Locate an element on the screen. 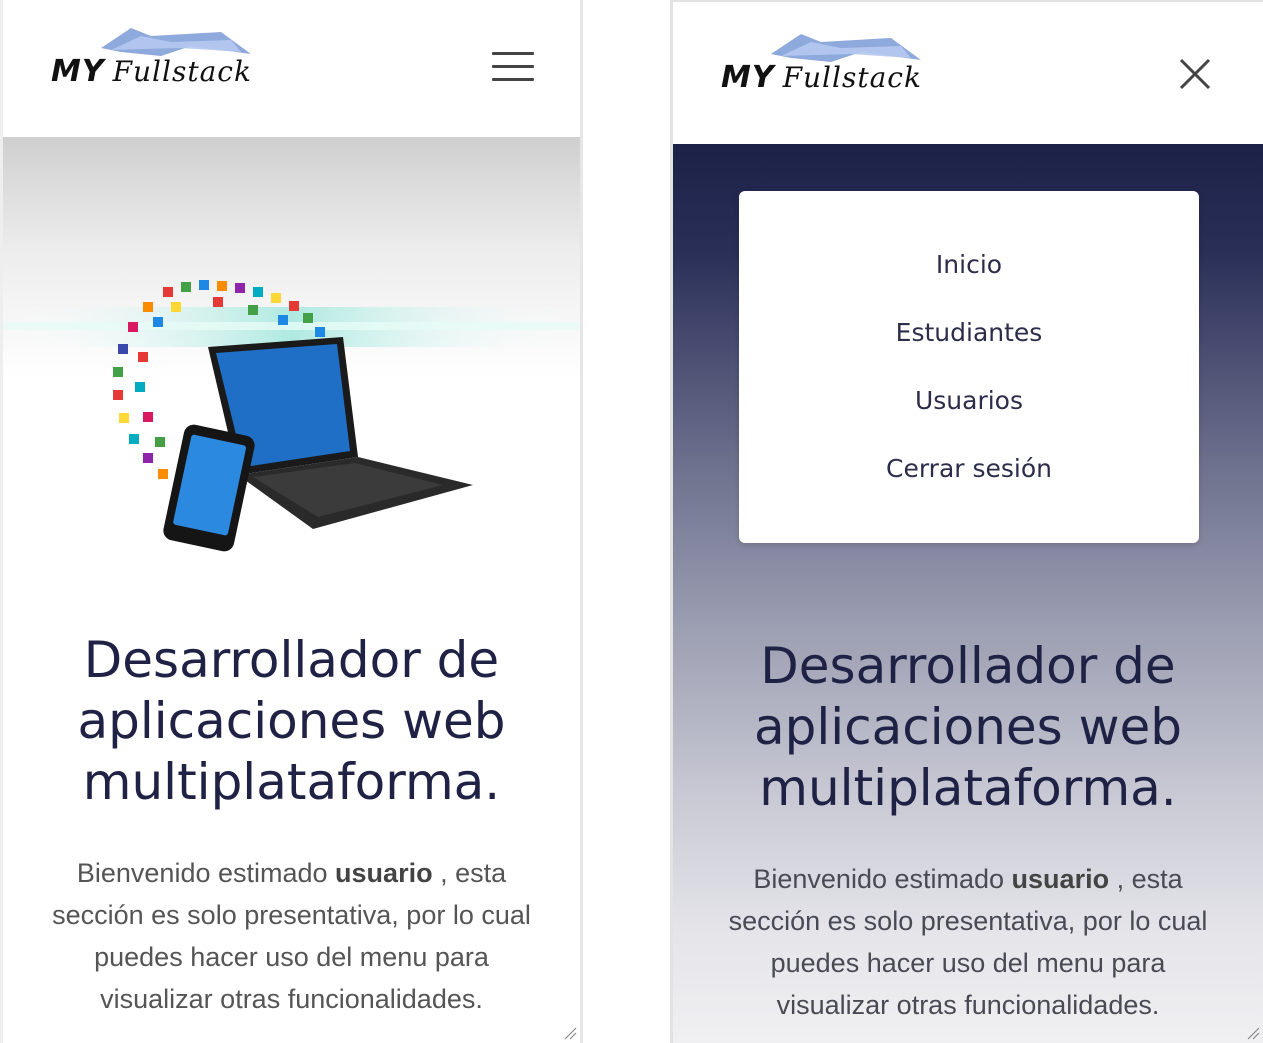  hamburger-menu-icon is located at coordinates (513, 67).